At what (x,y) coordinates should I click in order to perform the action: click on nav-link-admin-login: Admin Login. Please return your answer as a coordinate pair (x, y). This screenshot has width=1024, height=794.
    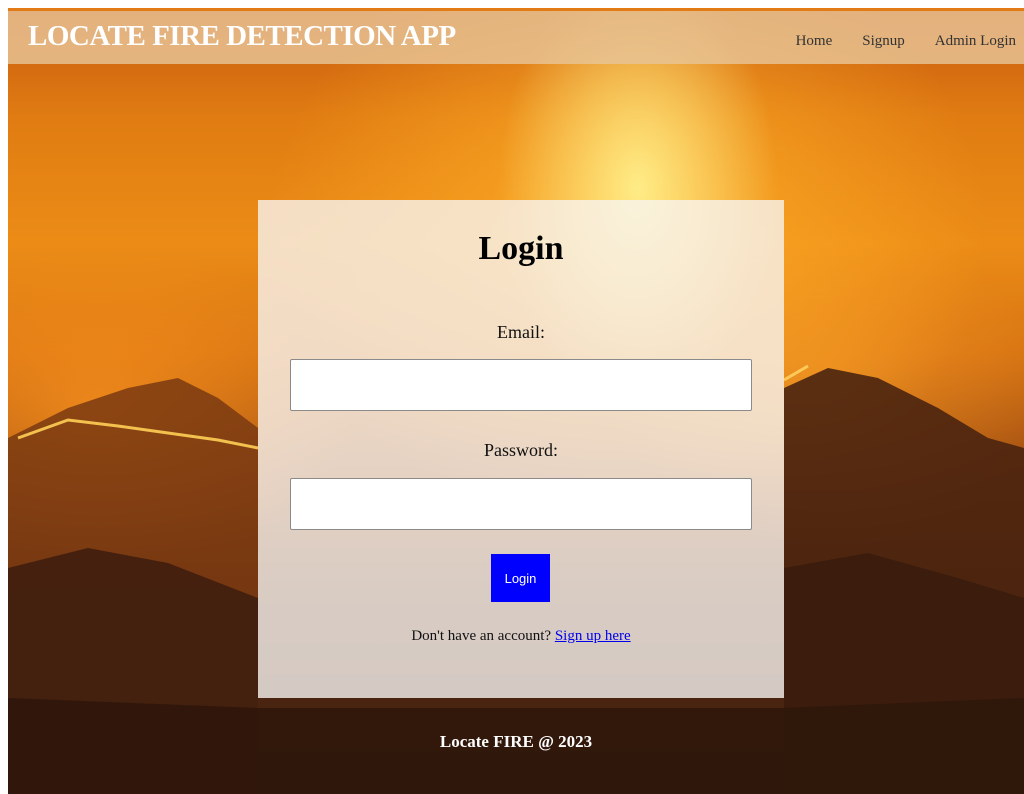
    Looking at the image, I should click on (975, 41).